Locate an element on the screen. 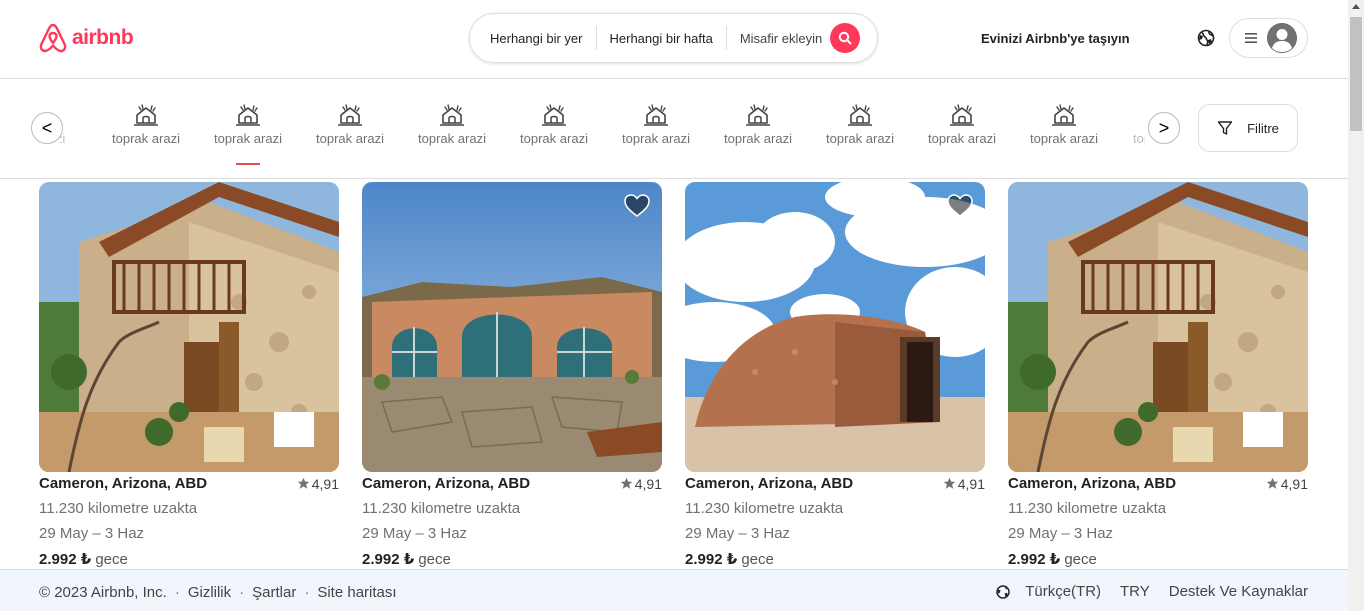 This screenshot has width=1364, height=611. category-label: top is located at coordinates (1139, 138).